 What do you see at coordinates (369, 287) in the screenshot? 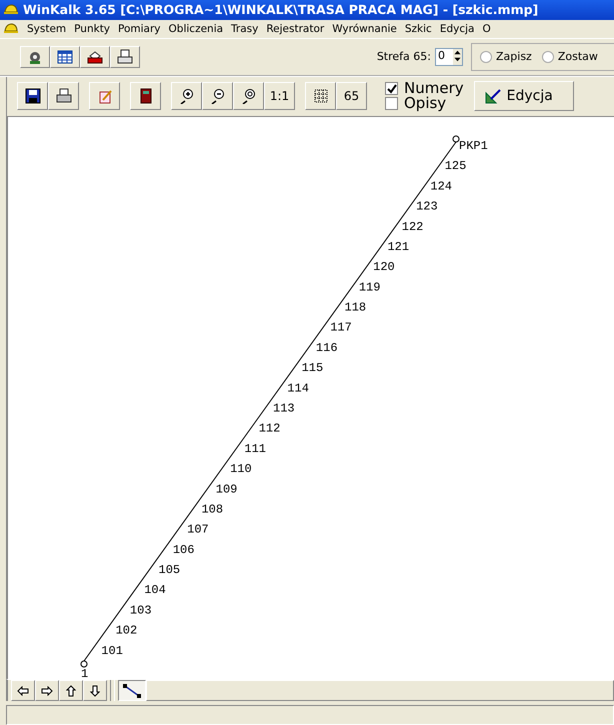
I see `point-label: 119` at bounding box center [369, 287].